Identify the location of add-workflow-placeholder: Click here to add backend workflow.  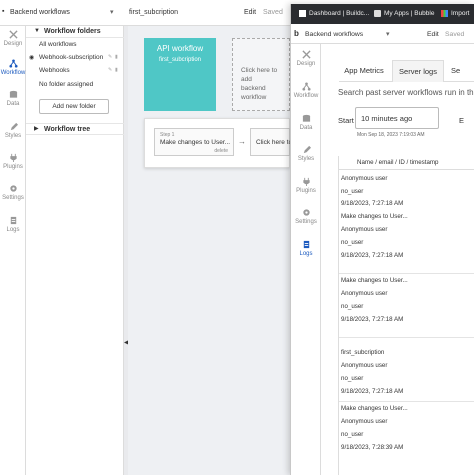
(261, 74).